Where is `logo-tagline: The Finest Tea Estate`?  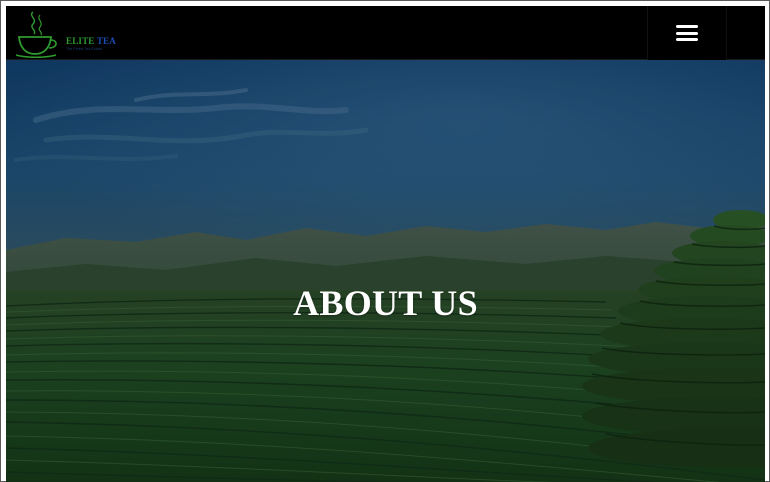
logo-tagline: The Finest Tea Estate is located at coordinates (84, 49).